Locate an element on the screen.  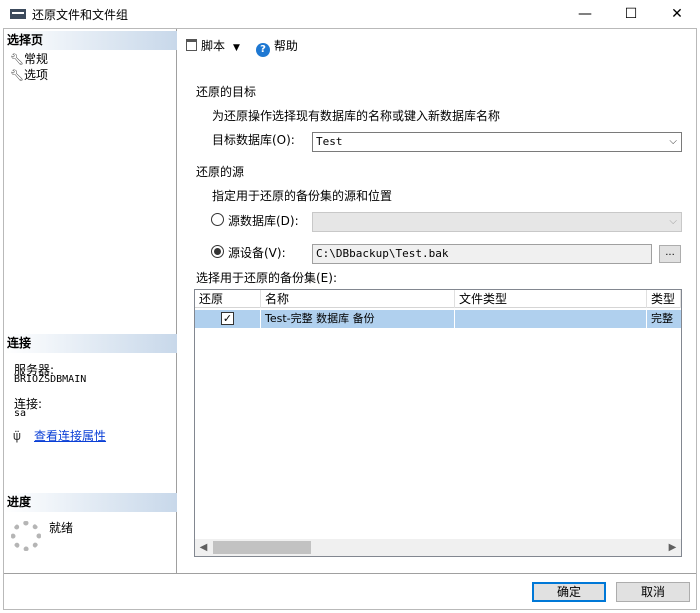
horizontal-scrollbar: ◀ ▶ is located at coordinates (438, 547).